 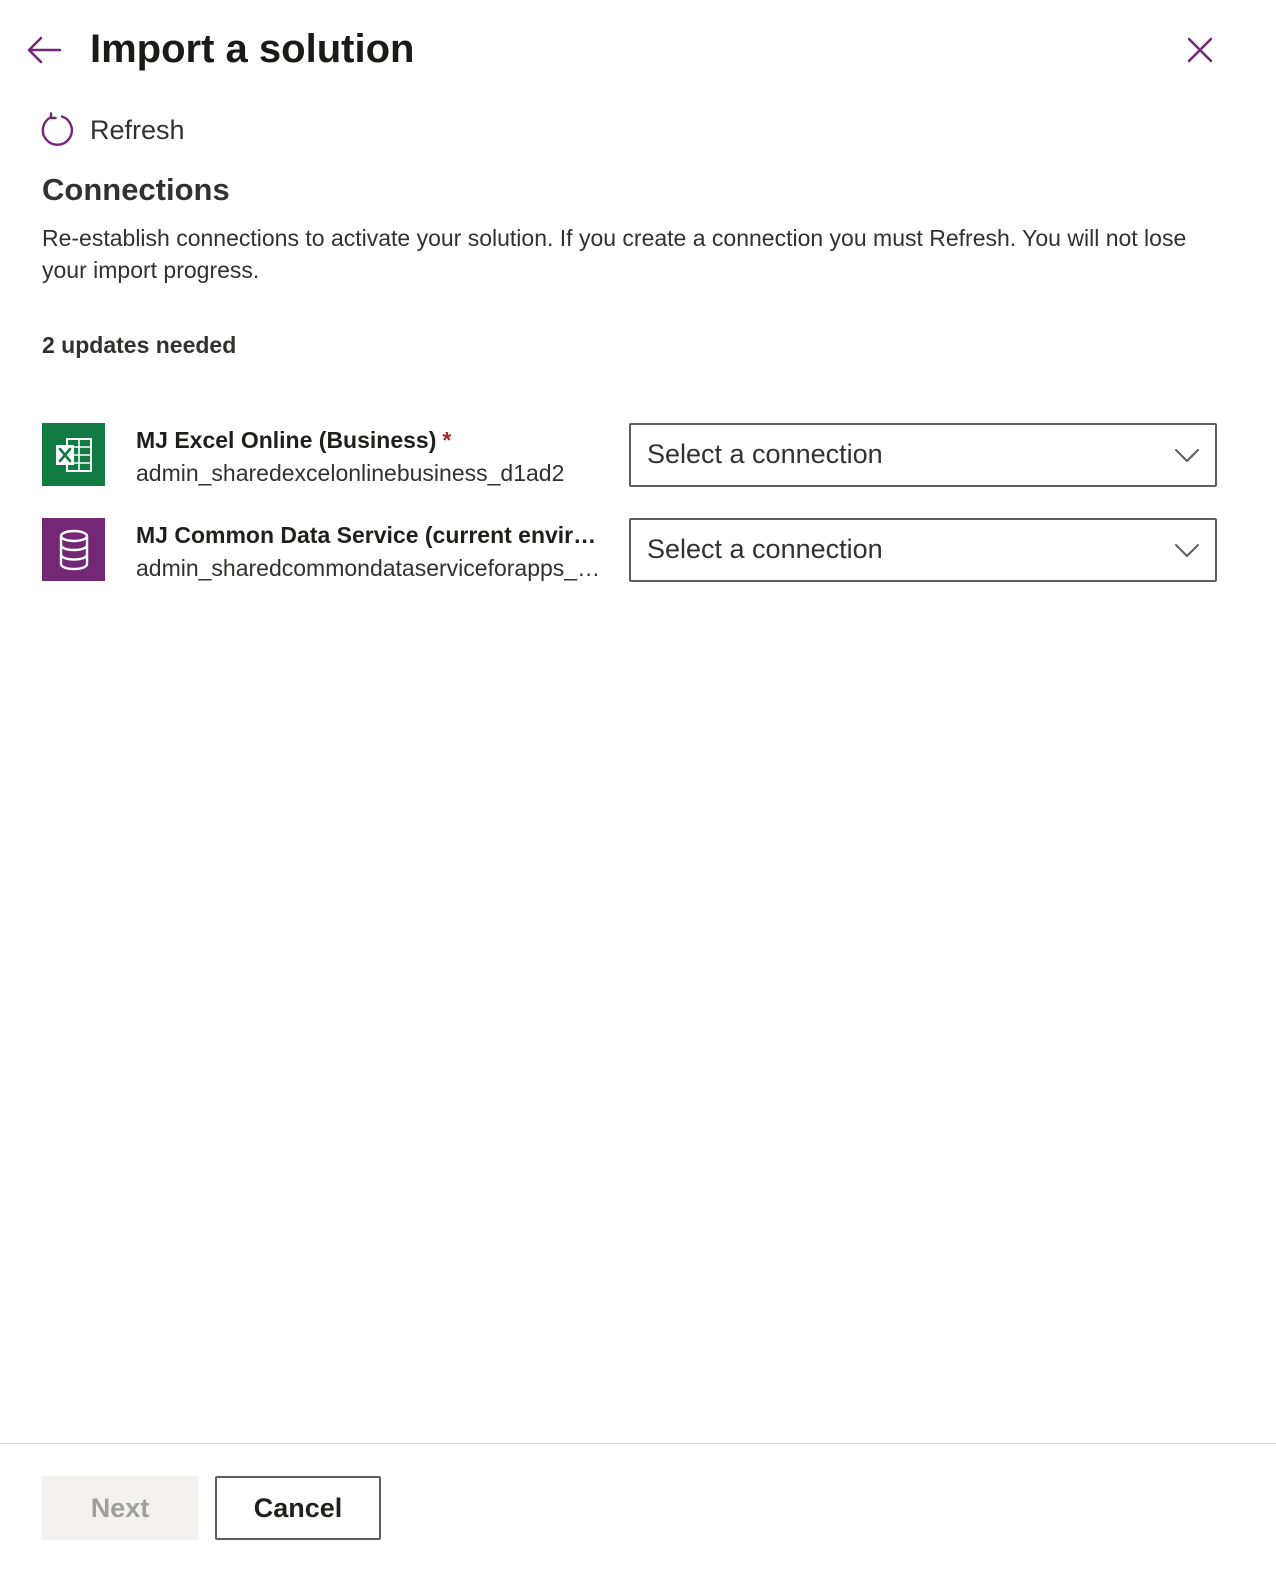 I want to click on close-icon, so click(x=1200, y=50).